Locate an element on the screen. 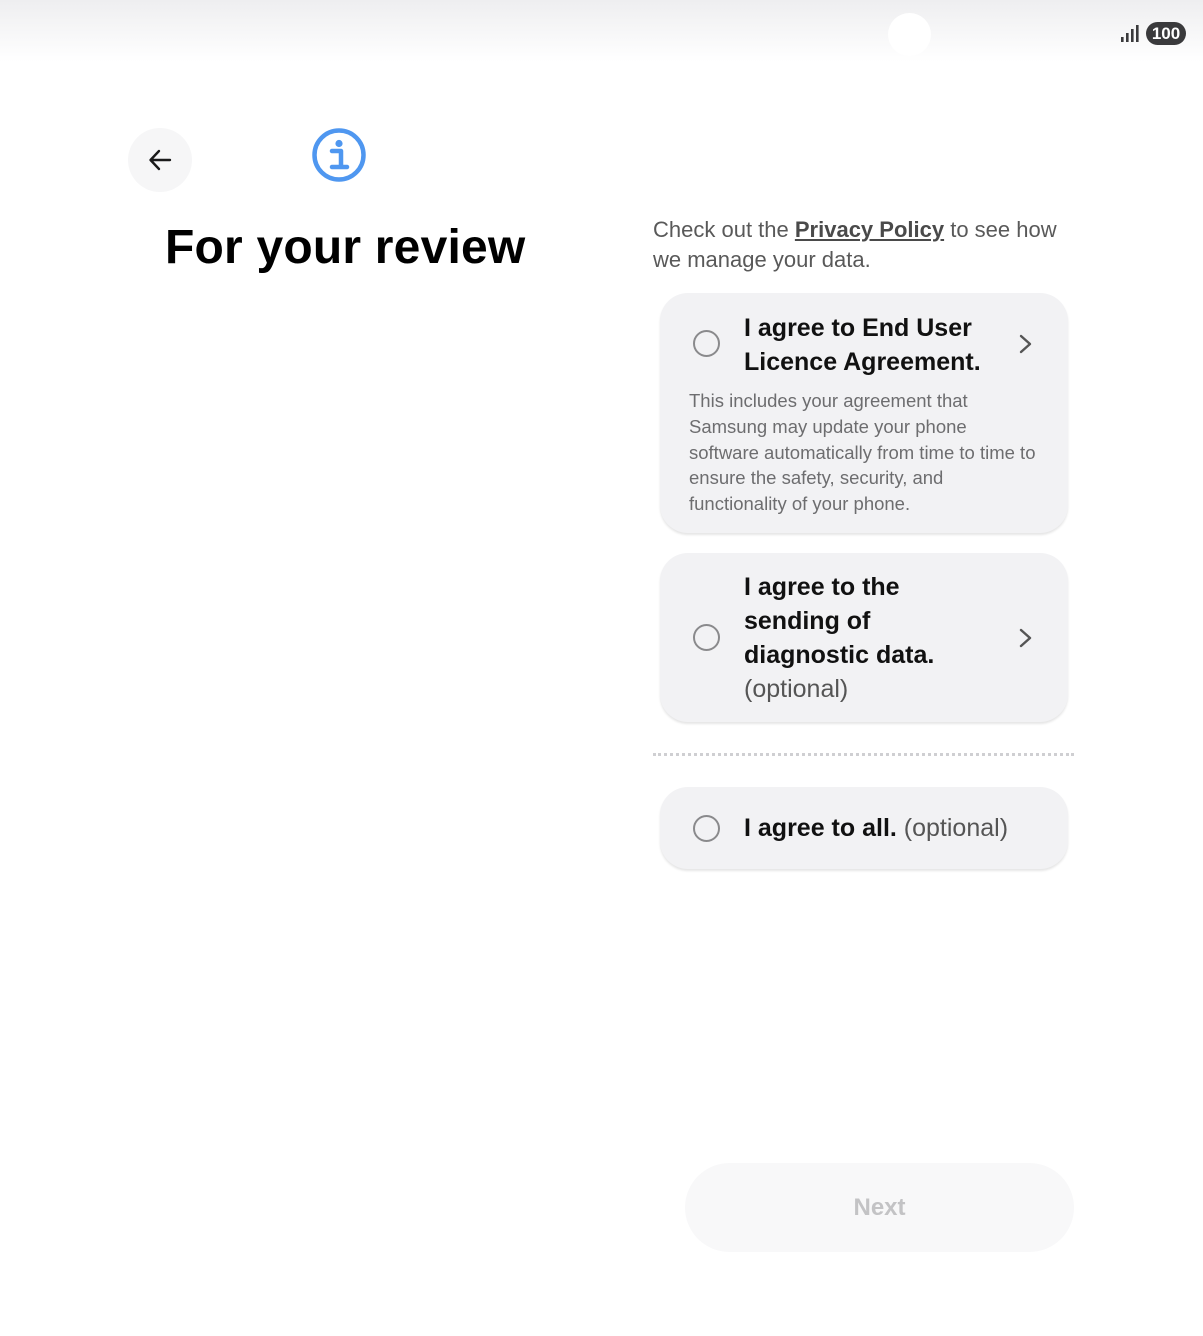 This screenshot has height=1336, width=1203. next-button: Next is located at coordinates (879, 1207).